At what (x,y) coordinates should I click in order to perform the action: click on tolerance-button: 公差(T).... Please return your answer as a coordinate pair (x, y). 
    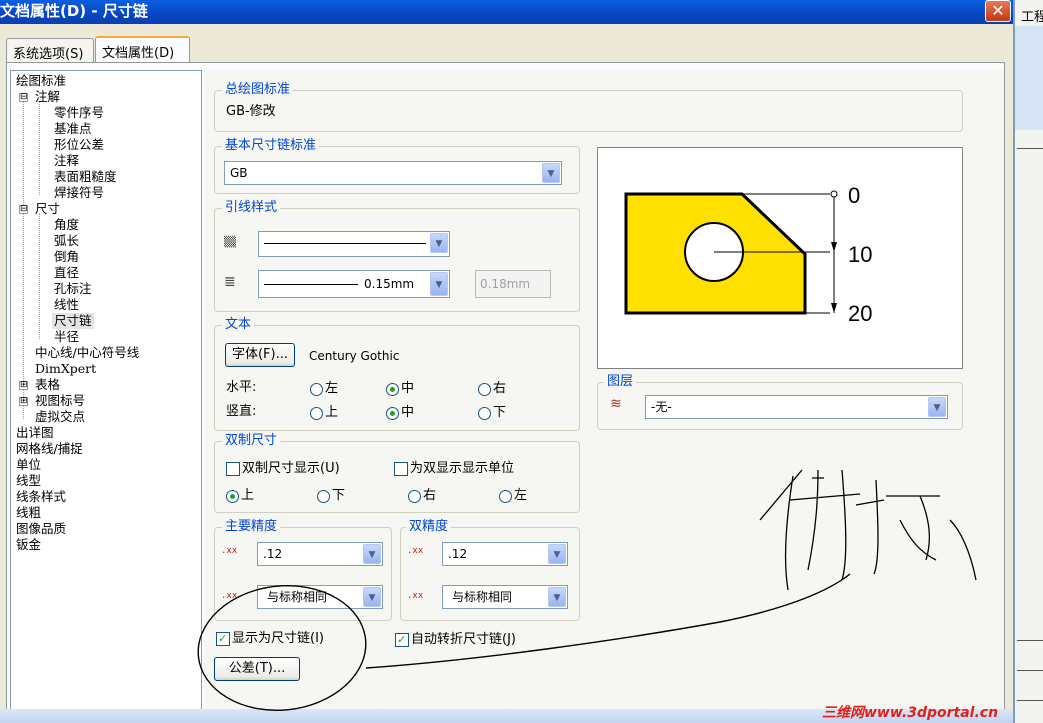
    Looking at the image, I should click on (257, 669).